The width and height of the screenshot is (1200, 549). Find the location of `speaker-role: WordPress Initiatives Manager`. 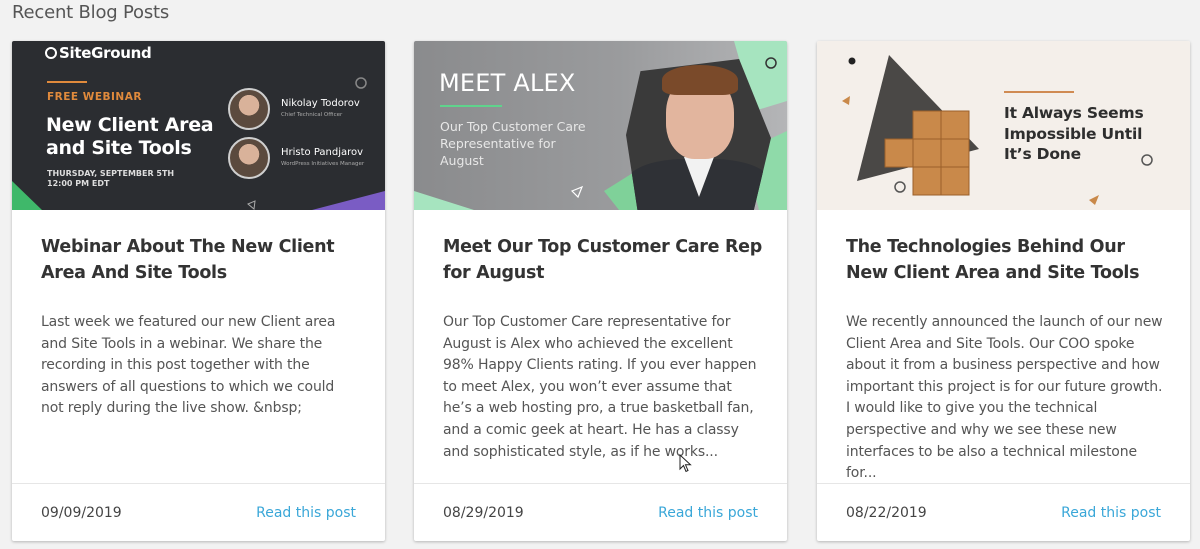

speaker-role: WordPress Initiatives Manager is located at coordinates (323, 164).